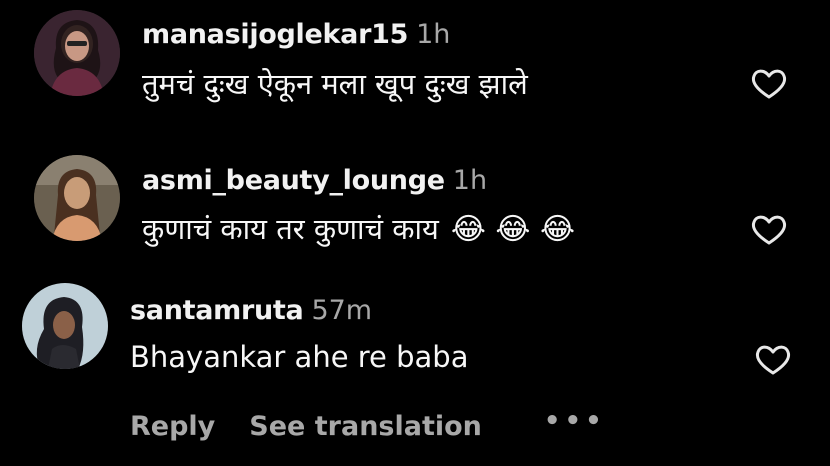  I want to click on comment-text: कुणाचं काय तर कुणाचं काय 😂 😂 😂, so click(358, 228).